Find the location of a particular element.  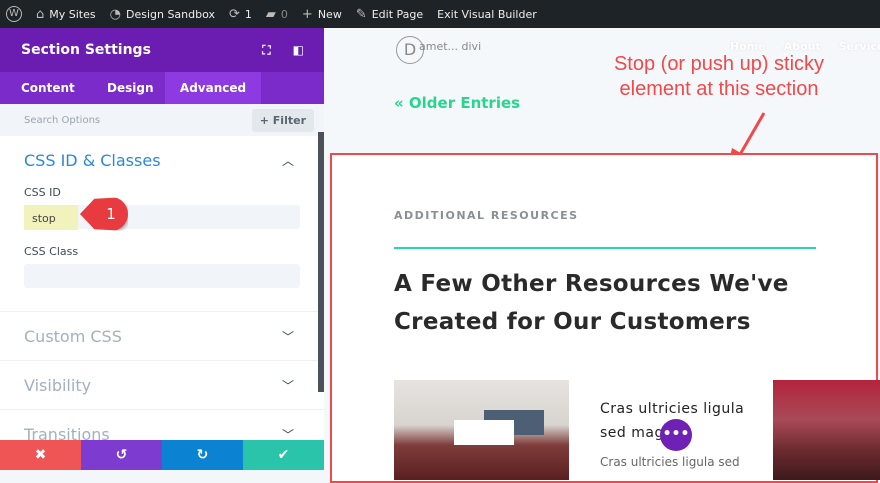

plus-icon: + is located at coordinates (307, 14).